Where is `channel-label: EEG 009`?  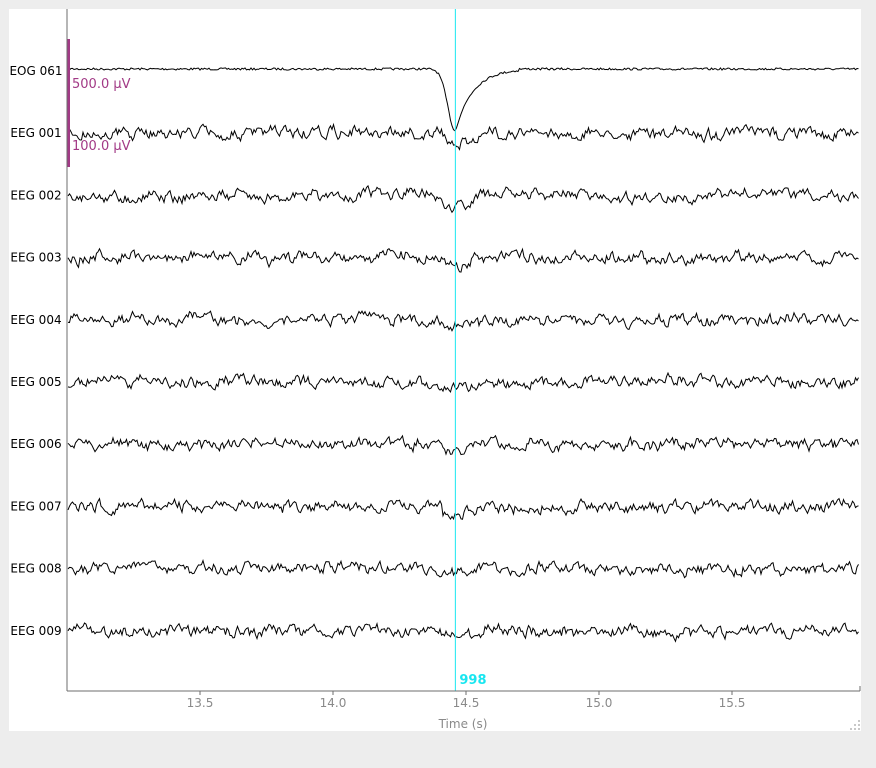
channel-label: EEG 009 is located at coordinates (35, 631).